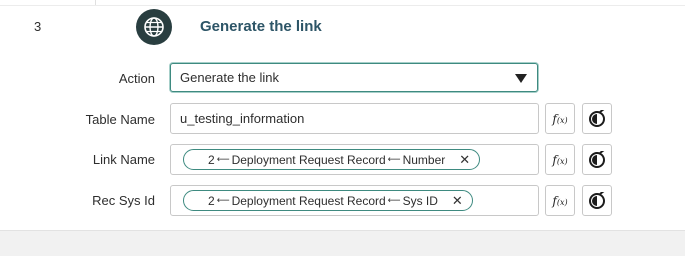 Image resolution: width=685 pixels, height=256 pixels. What do you see at coordinates (521, 78) in the screenshot?
I see `caret-down-icon` at bounding box center [521, 78].